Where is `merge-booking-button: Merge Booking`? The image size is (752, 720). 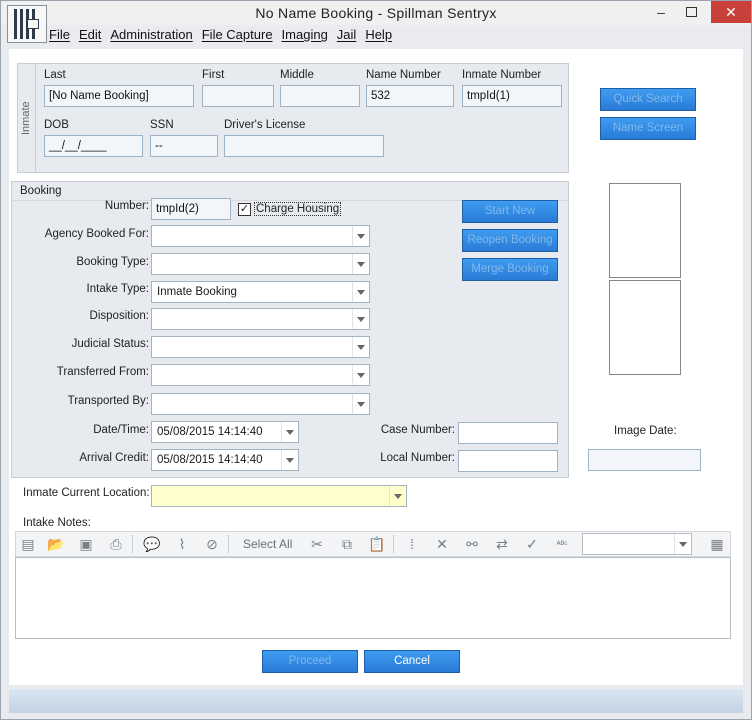 merge-booking-button: Merge Booking is located at coordinates (510, 269).